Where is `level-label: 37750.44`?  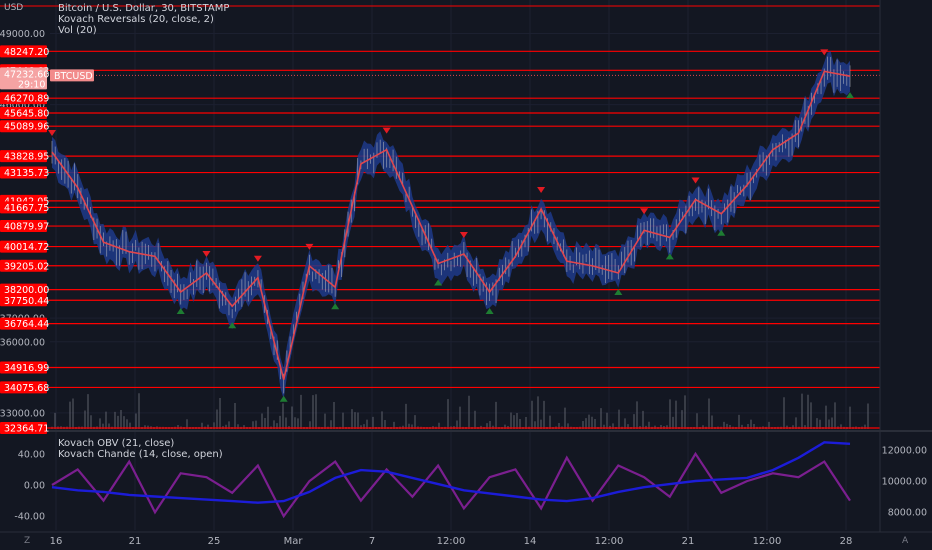 level-label: 37750.44 is located at coordinates (26, 301).